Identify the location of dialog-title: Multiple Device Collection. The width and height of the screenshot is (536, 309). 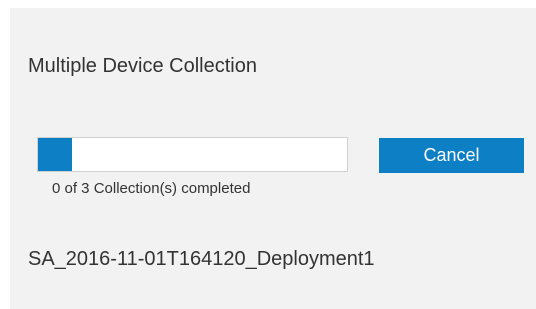
(142, 66).